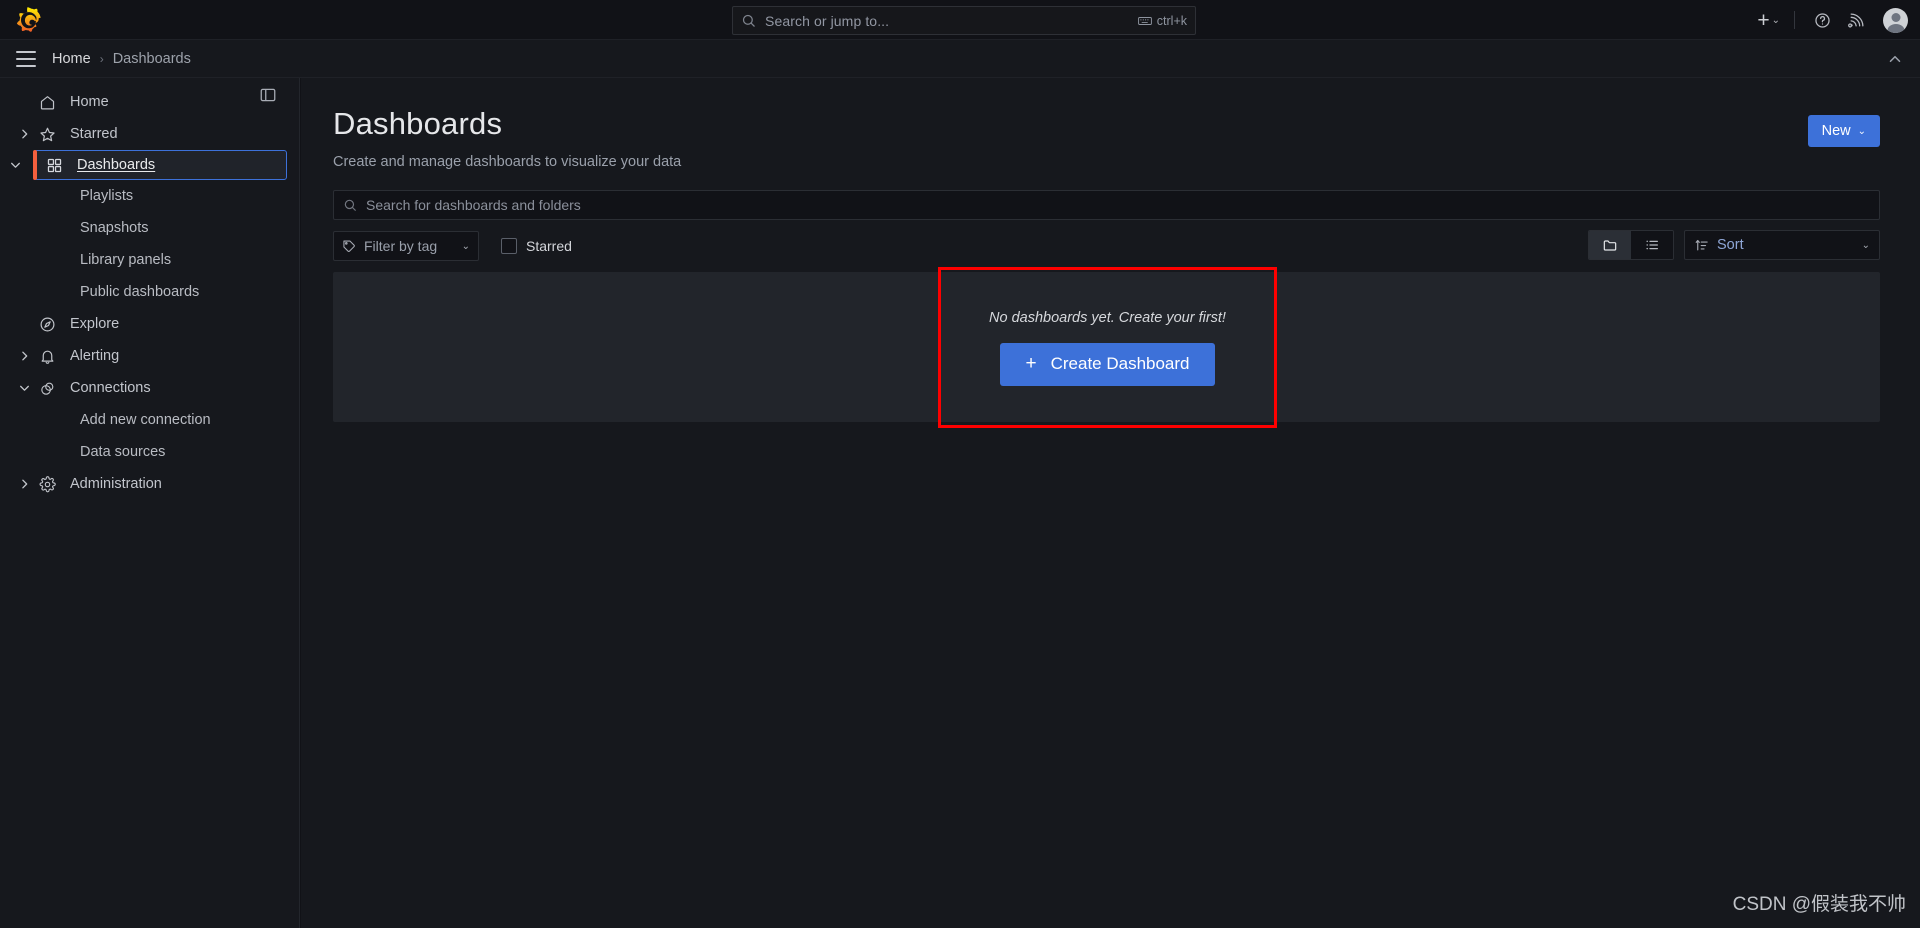  I want to click on view-mode-toggle, so click(1631, 245).